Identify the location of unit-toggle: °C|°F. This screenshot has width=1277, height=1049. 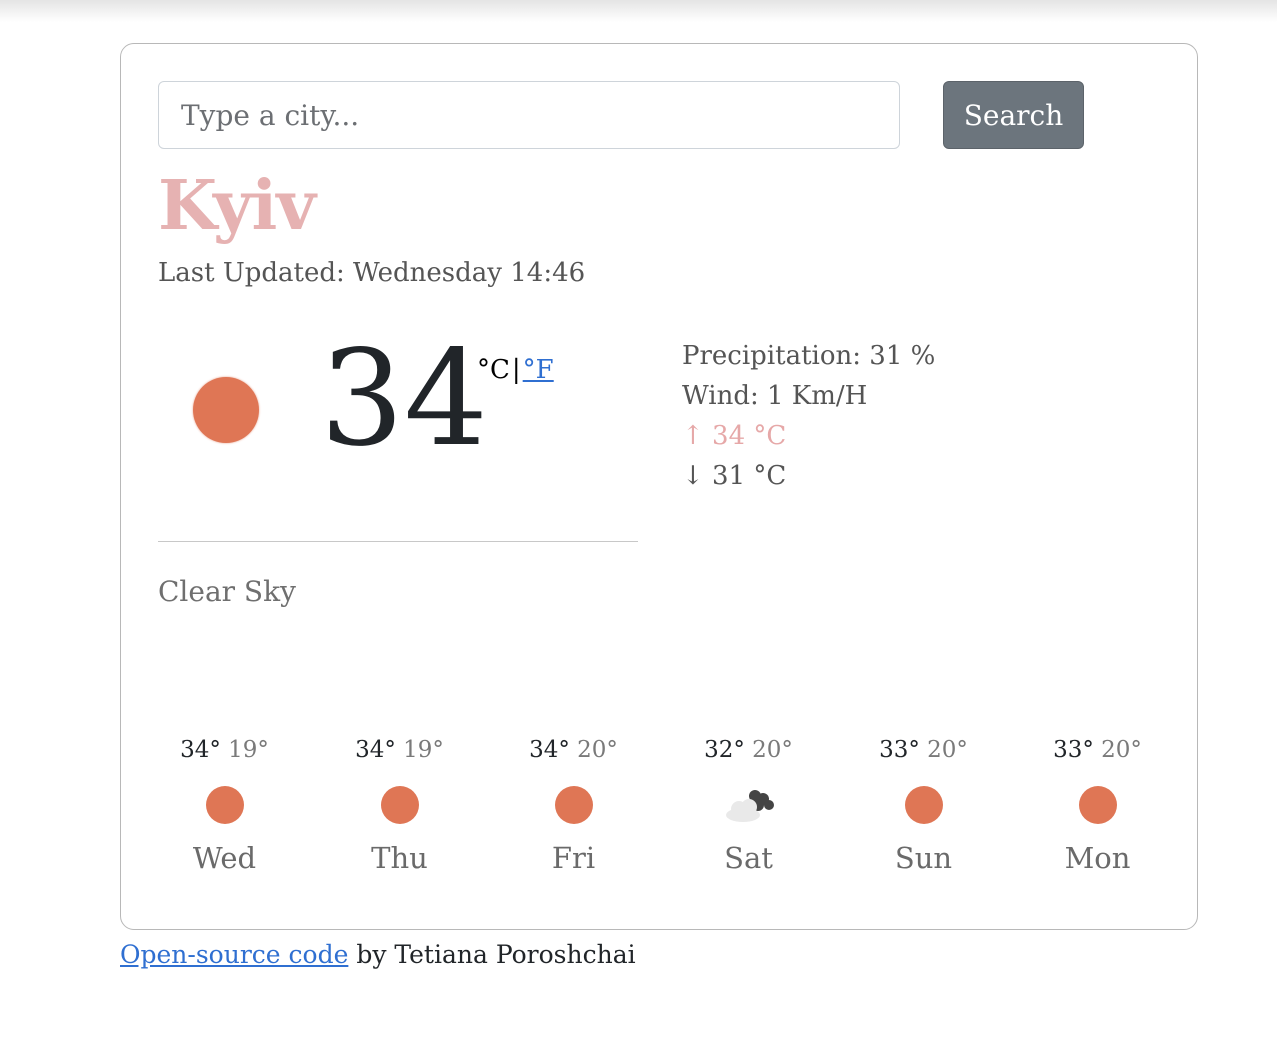
(515, 370).